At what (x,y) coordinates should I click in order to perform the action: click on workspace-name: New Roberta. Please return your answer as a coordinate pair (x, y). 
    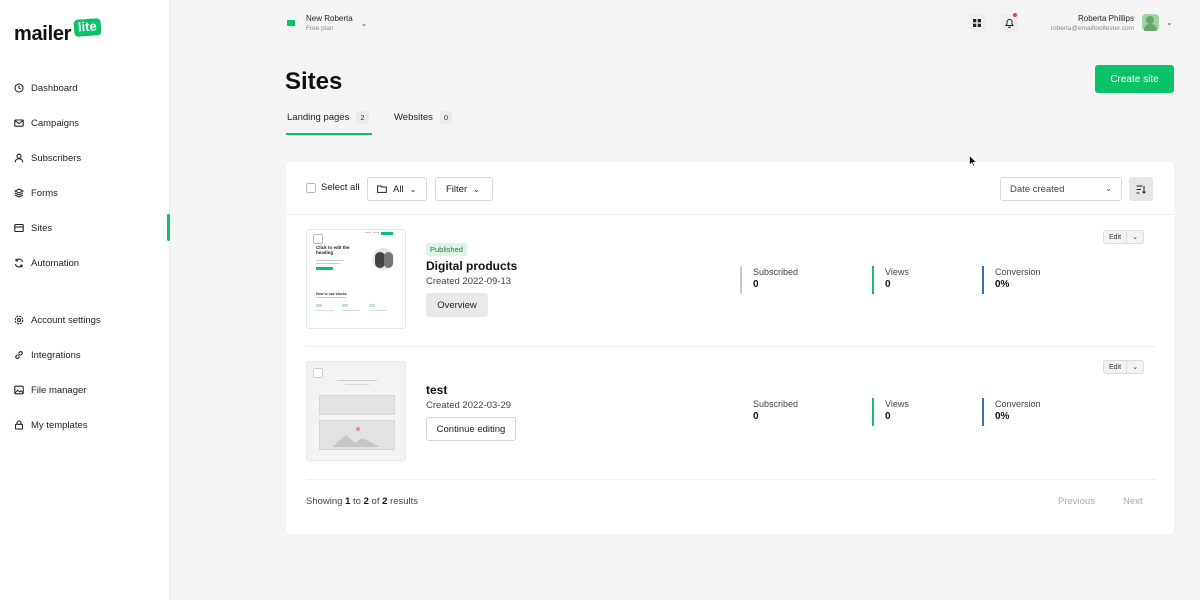
    Looking at the image, I should click on (329, 18).